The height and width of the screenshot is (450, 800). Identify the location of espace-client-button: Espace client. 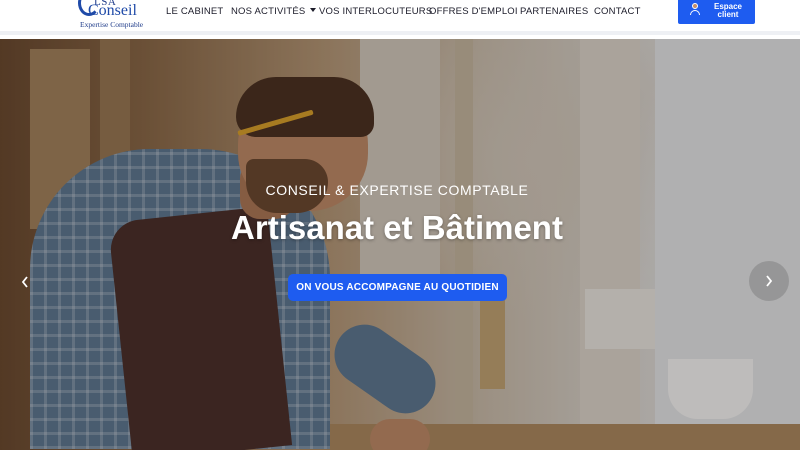
(716, 12).